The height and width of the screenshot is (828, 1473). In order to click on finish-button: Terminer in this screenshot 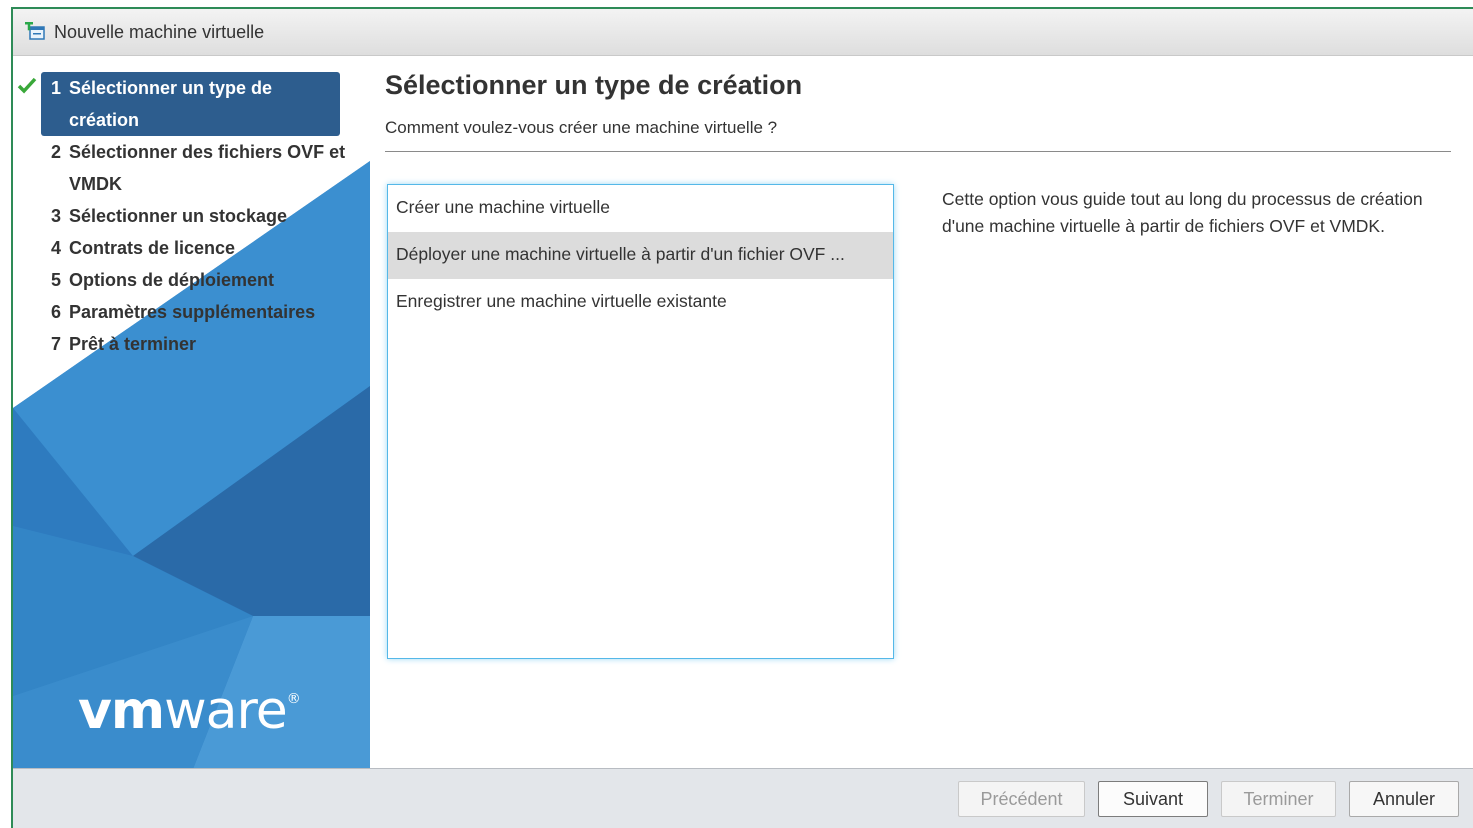, I will do `click(1278, 799)`.